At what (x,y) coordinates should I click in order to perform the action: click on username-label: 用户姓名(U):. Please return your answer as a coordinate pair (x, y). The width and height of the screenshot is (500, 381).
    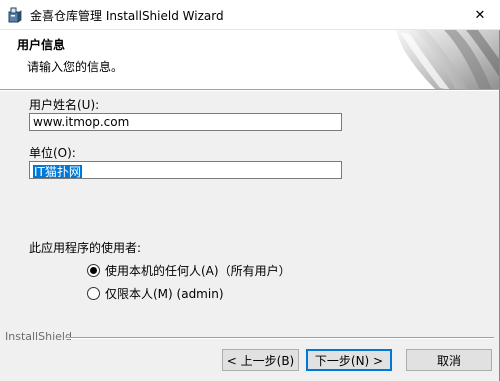
    Looking at the image, I should click on (64, 105).